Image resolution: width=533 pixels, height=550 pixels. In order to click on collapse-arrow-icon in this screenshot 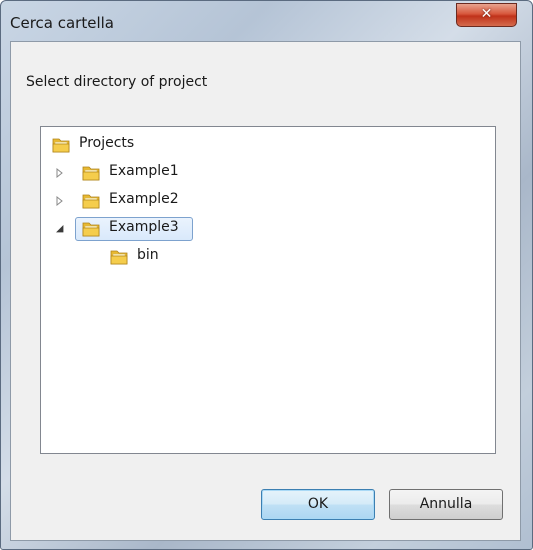, I will do `click(60, 229)`.